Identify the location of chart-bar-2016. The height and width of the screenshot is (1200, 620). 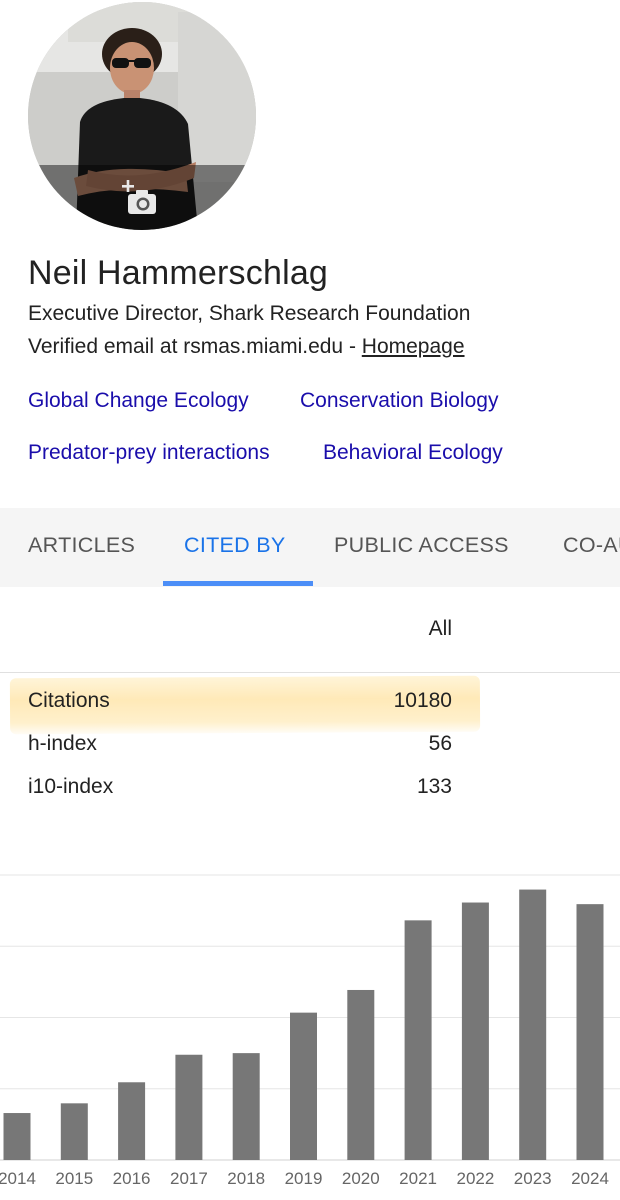
(132, 1121).